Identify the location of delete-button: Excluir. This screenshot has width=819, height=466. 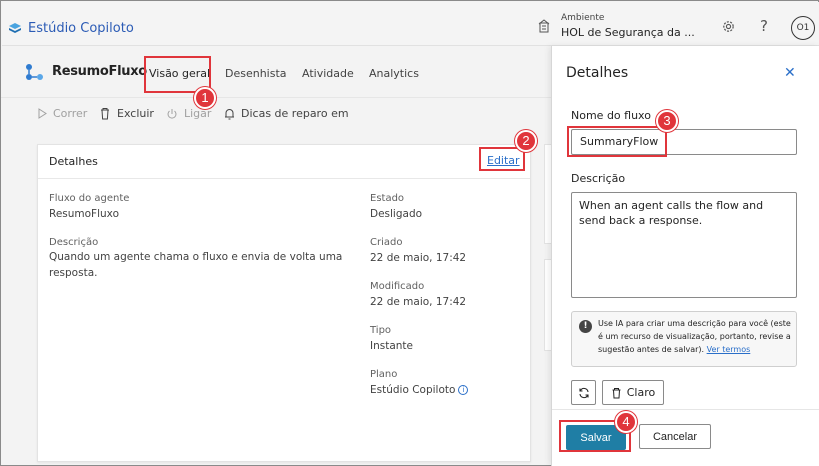
(126, 113).